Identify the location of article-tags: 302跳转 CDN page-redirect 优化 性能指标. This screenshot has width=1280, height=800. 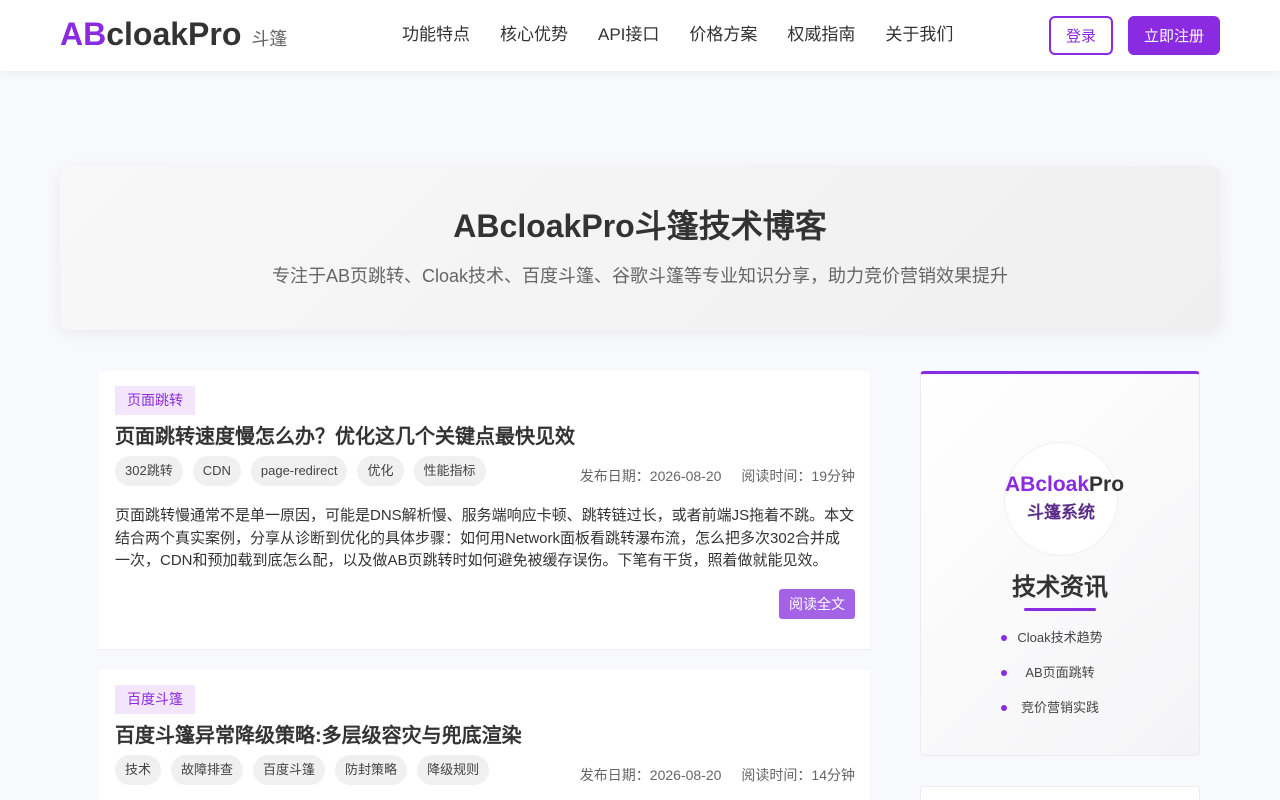
(305, 471).